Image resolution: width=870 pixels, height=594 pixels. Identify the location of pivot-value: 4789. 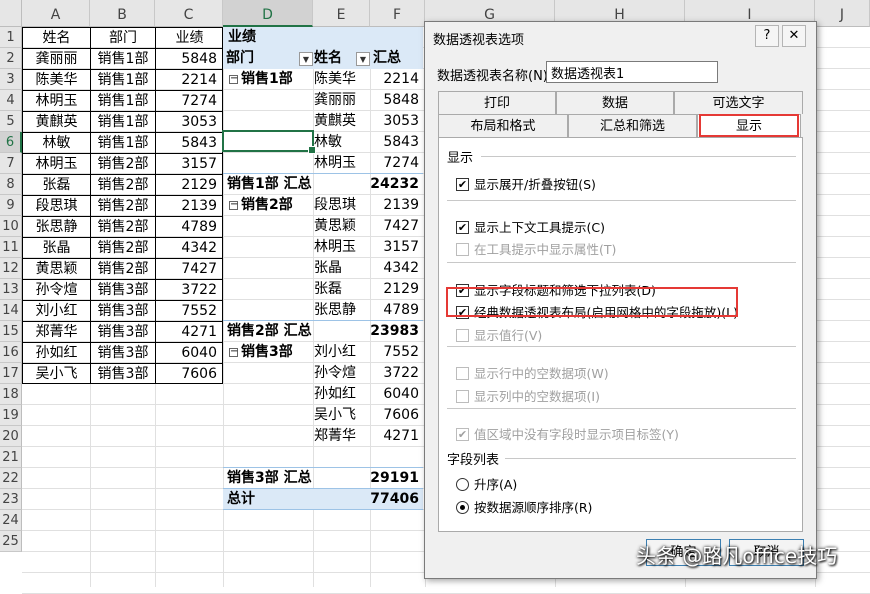
(401, 310).